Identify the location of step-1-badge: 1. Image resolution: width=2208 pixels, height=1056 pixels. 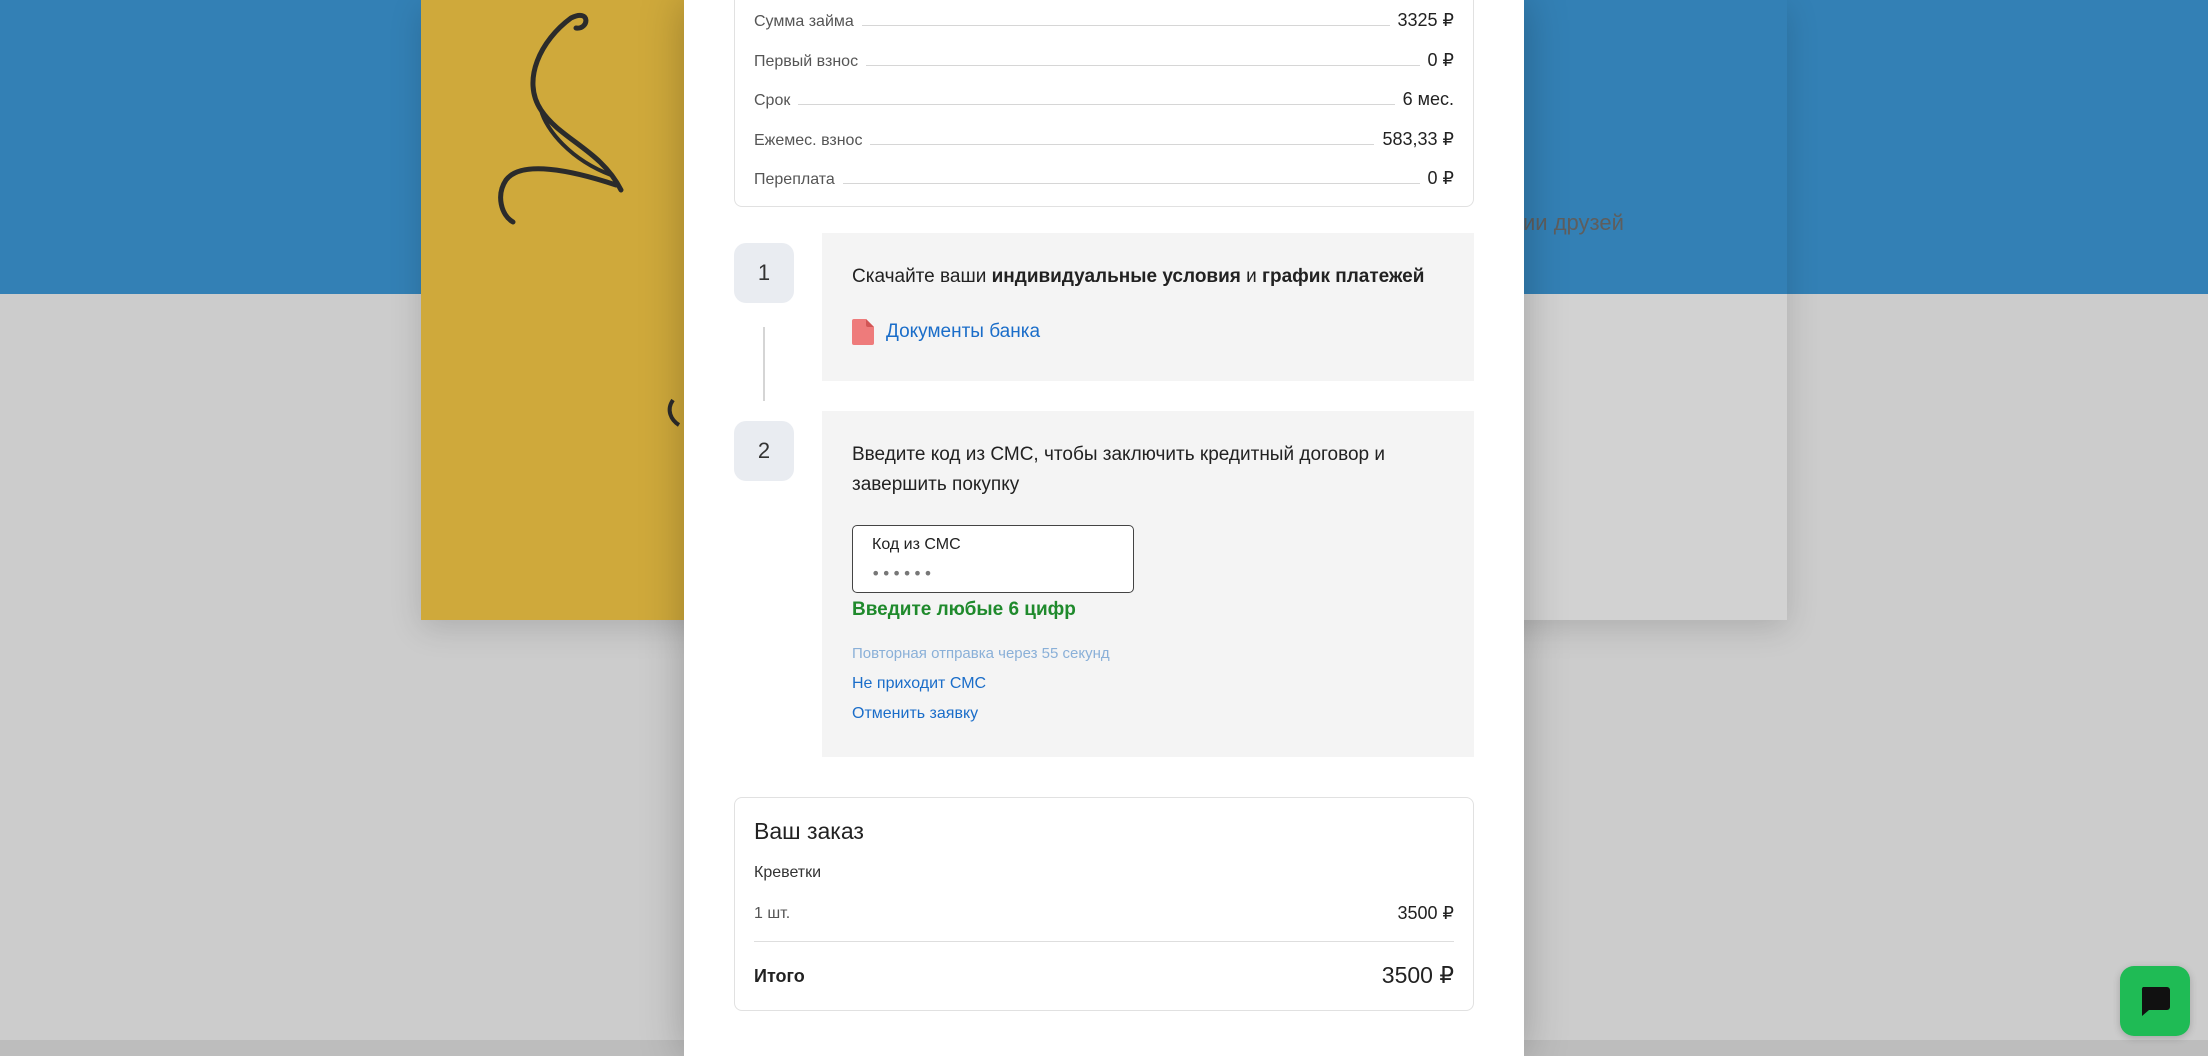
(764, 273).